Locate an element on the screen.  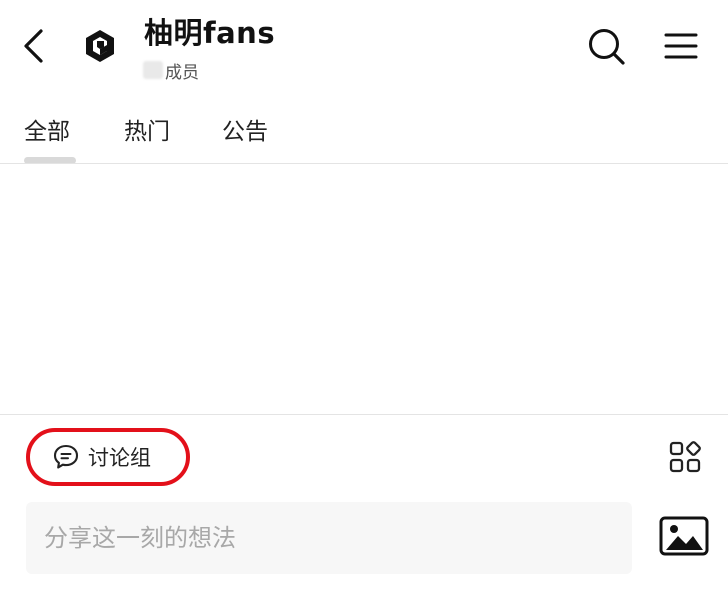
discussion-group-label: 讨论组 is located at coordinates (119, 458).